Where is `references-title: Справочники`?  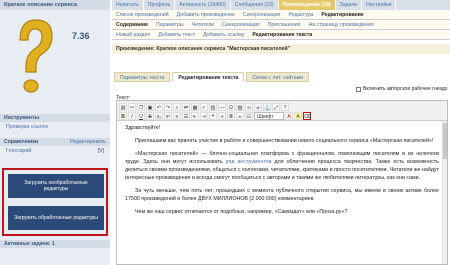
references-title: Справочники is located at coordinates (21, 142).